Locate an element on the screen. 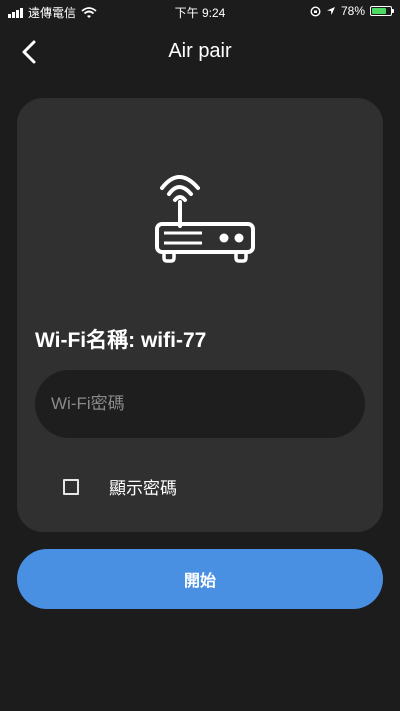  status-bar-right: 78% is located at coordinates (352, 11).